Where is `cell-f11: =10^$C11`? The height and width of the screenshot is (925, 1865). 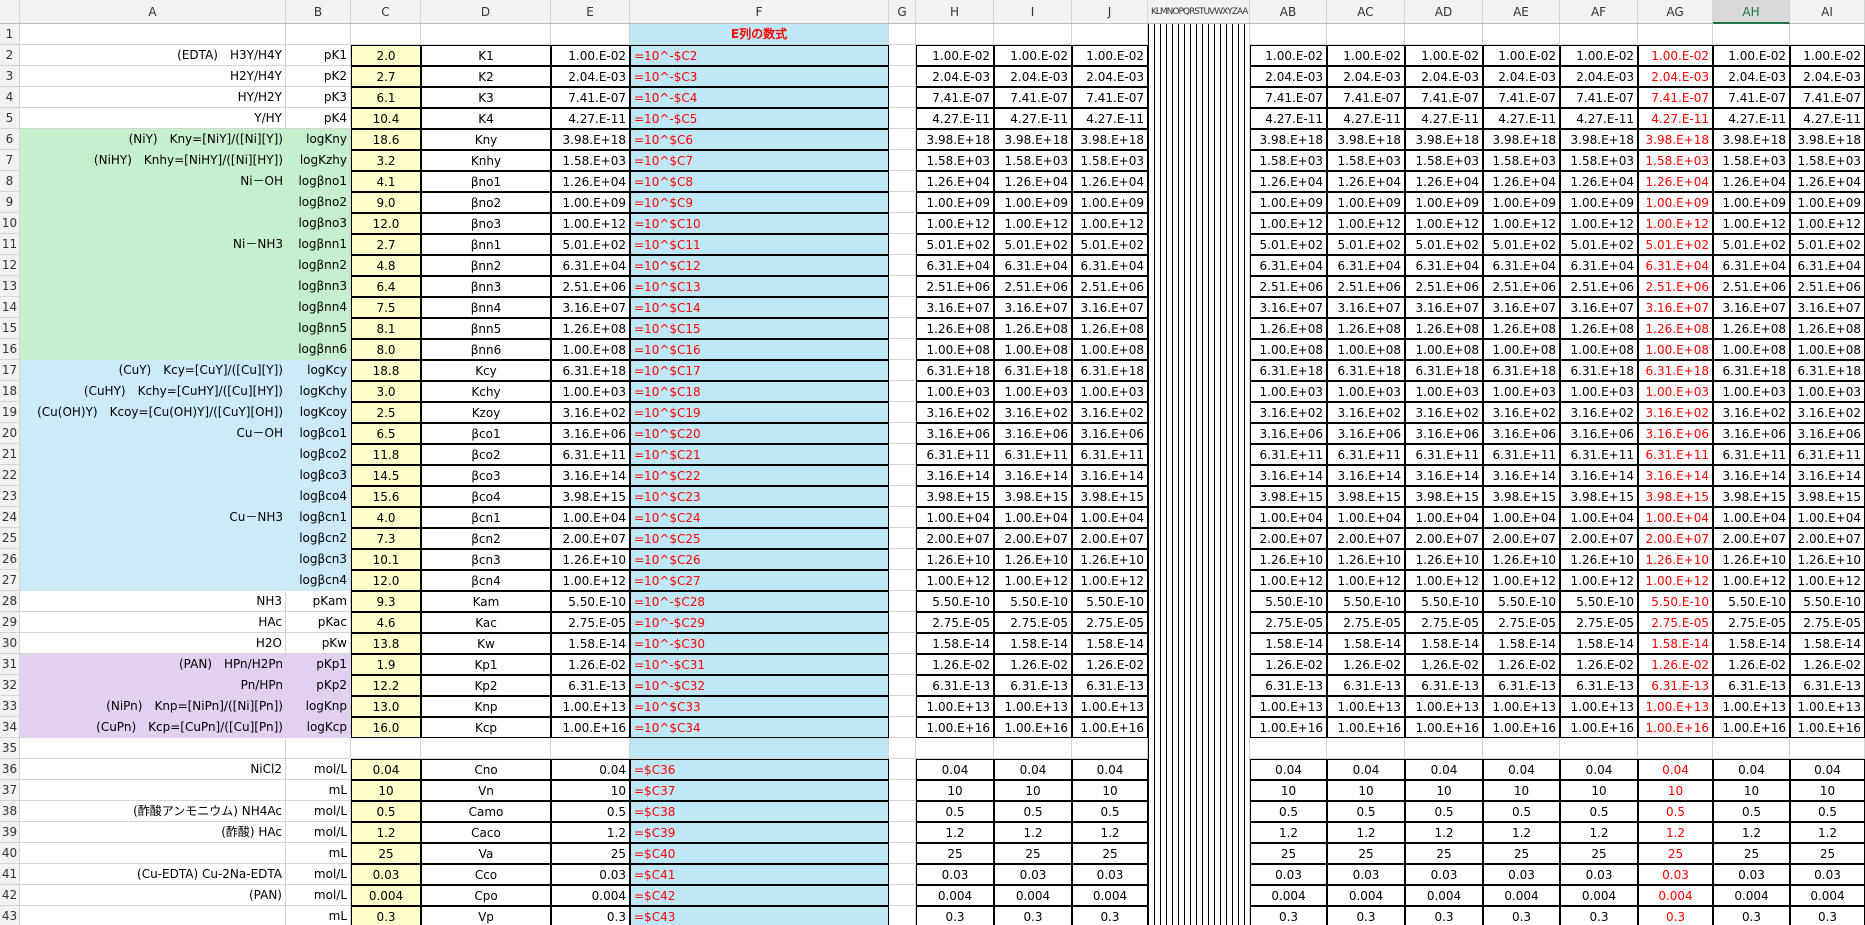 cell-f11: =10^$C11 is located at coordinates (759, 244).